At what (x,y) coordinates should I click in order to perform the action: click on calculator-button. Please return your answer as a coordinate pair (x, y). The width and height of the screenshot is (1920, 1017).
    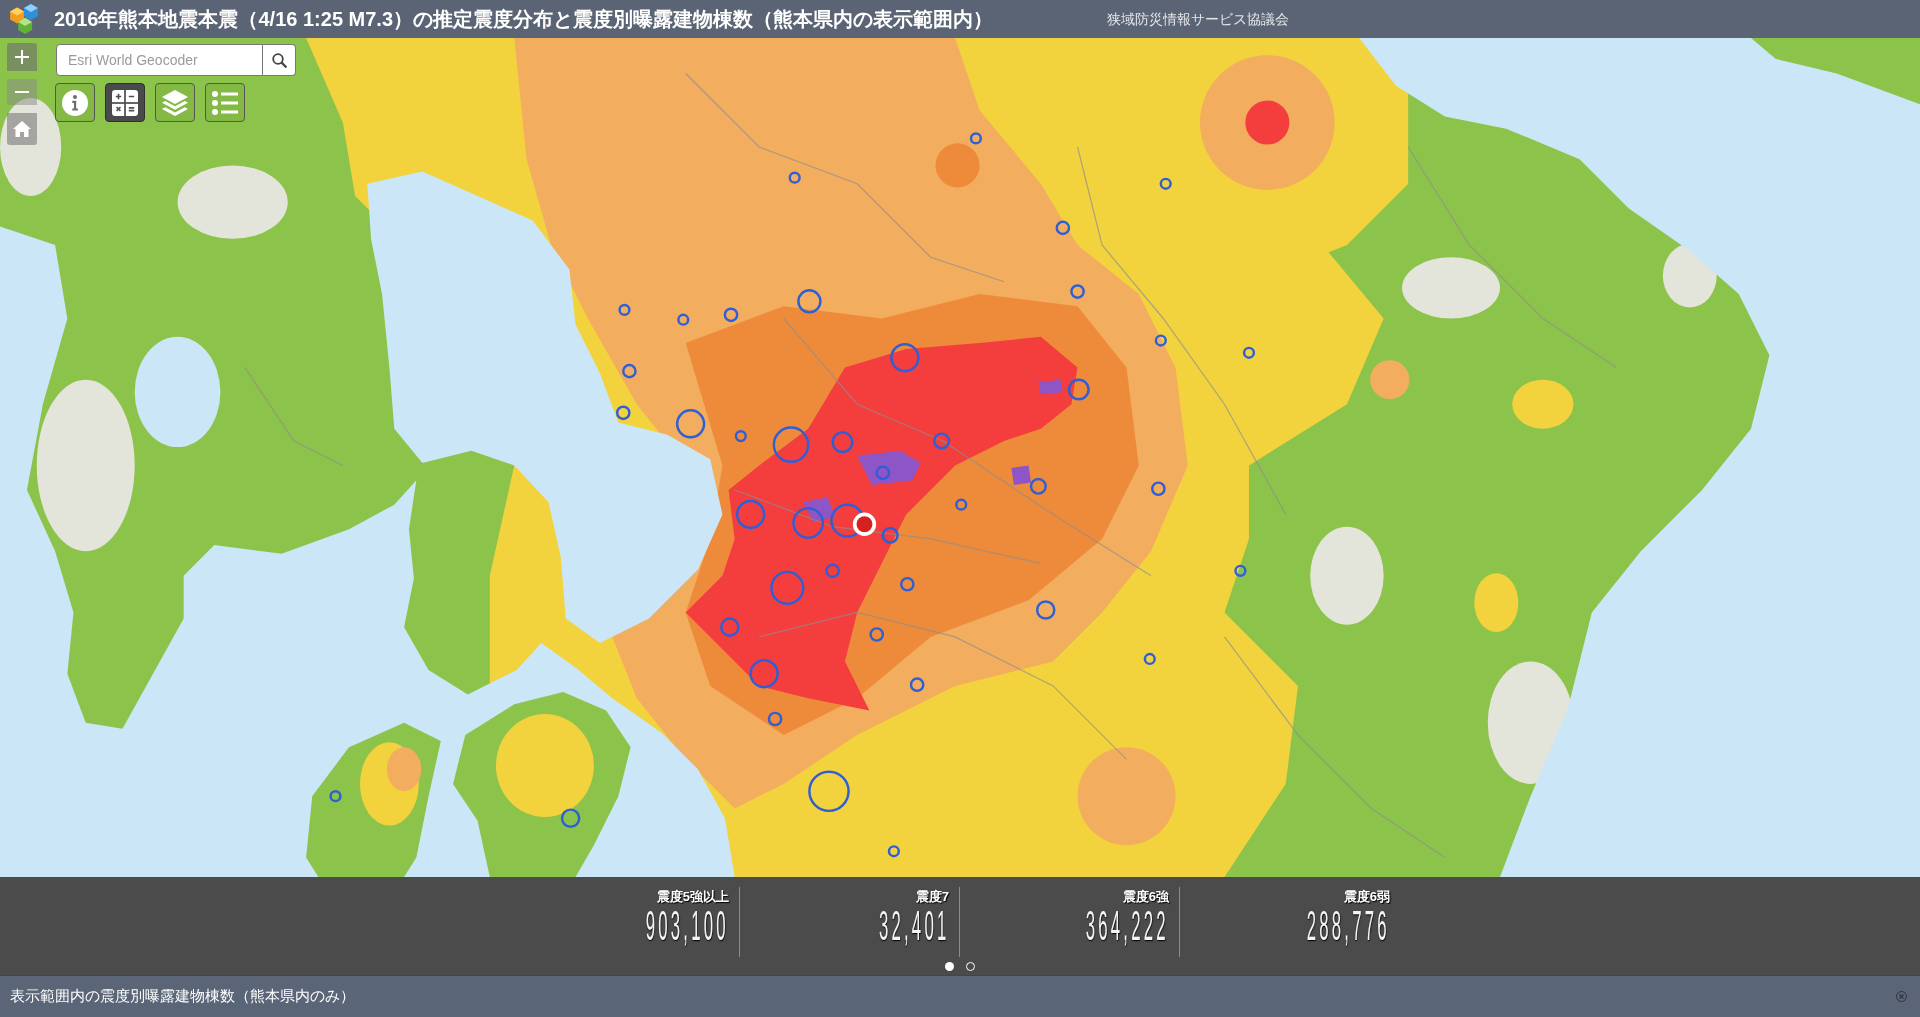
    Looking at the image, I should click on (125, 102).